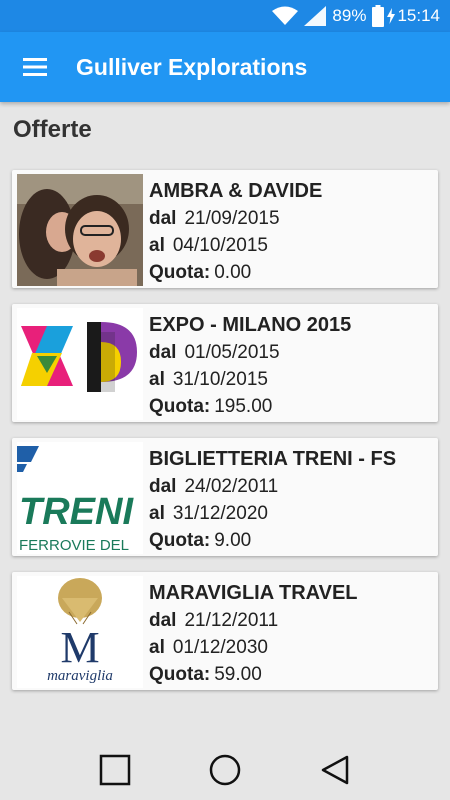 The height and width of the screenshot is (800, 450). I want to click on charging-icon, so click(391, 16).